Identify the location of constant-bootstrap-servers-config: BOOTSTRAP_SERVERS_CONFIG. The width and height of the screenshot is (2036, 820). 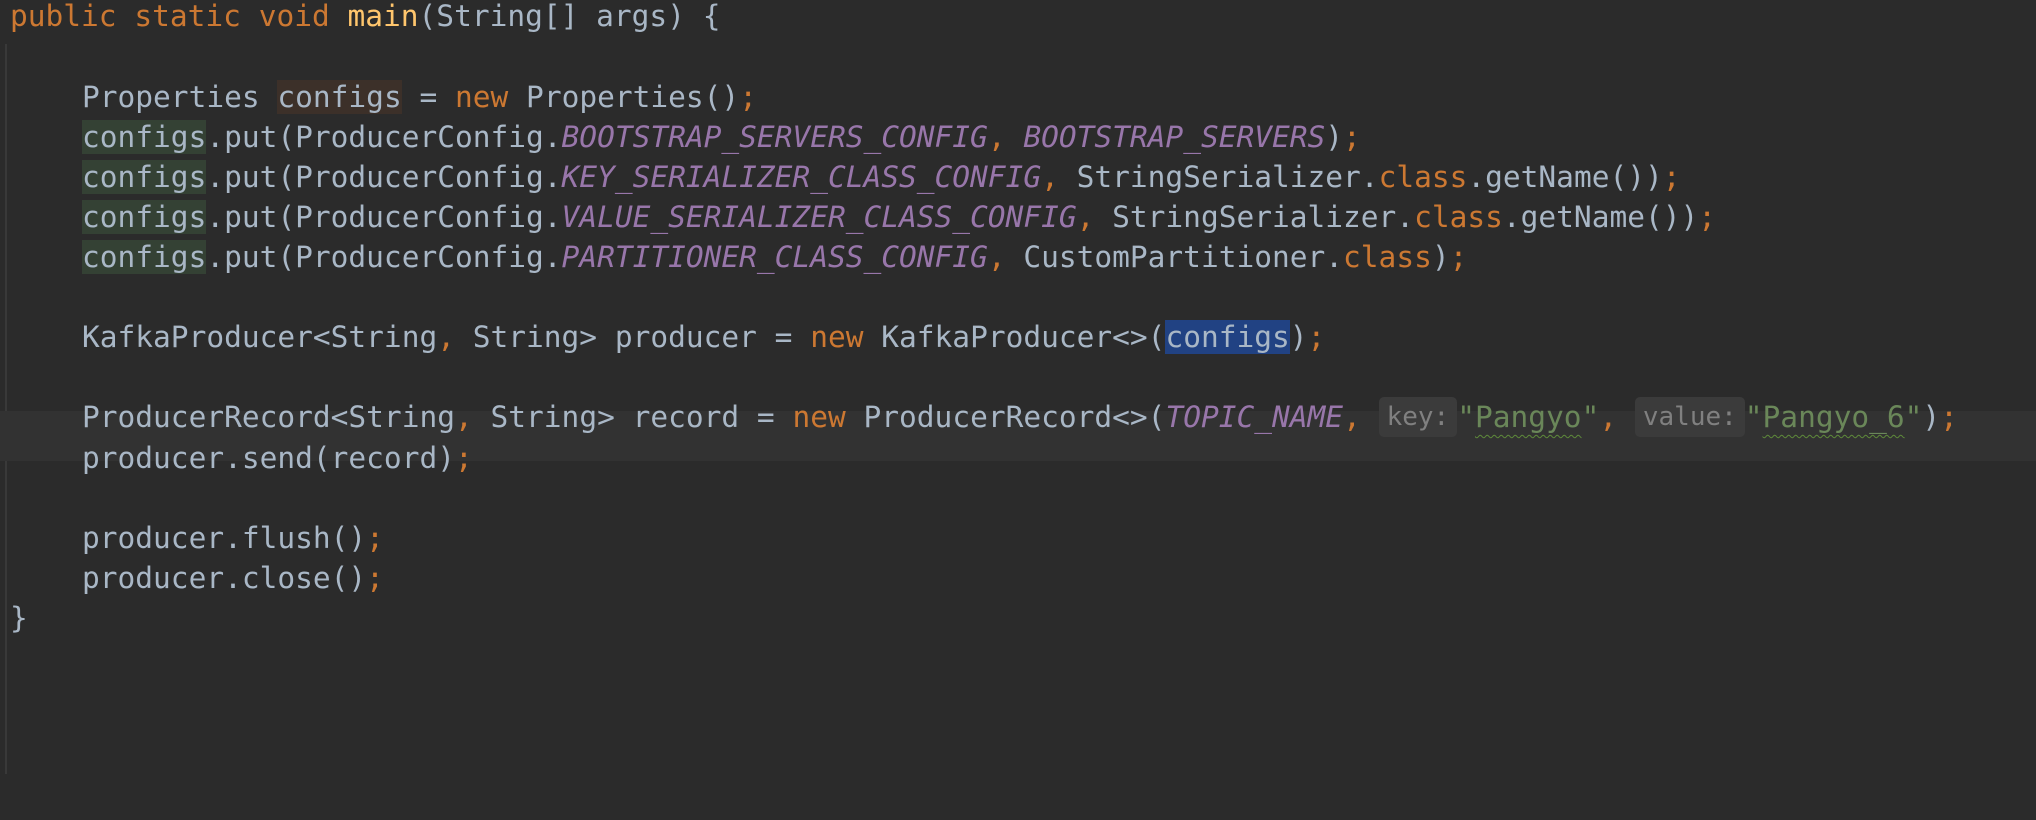
(774, 137).